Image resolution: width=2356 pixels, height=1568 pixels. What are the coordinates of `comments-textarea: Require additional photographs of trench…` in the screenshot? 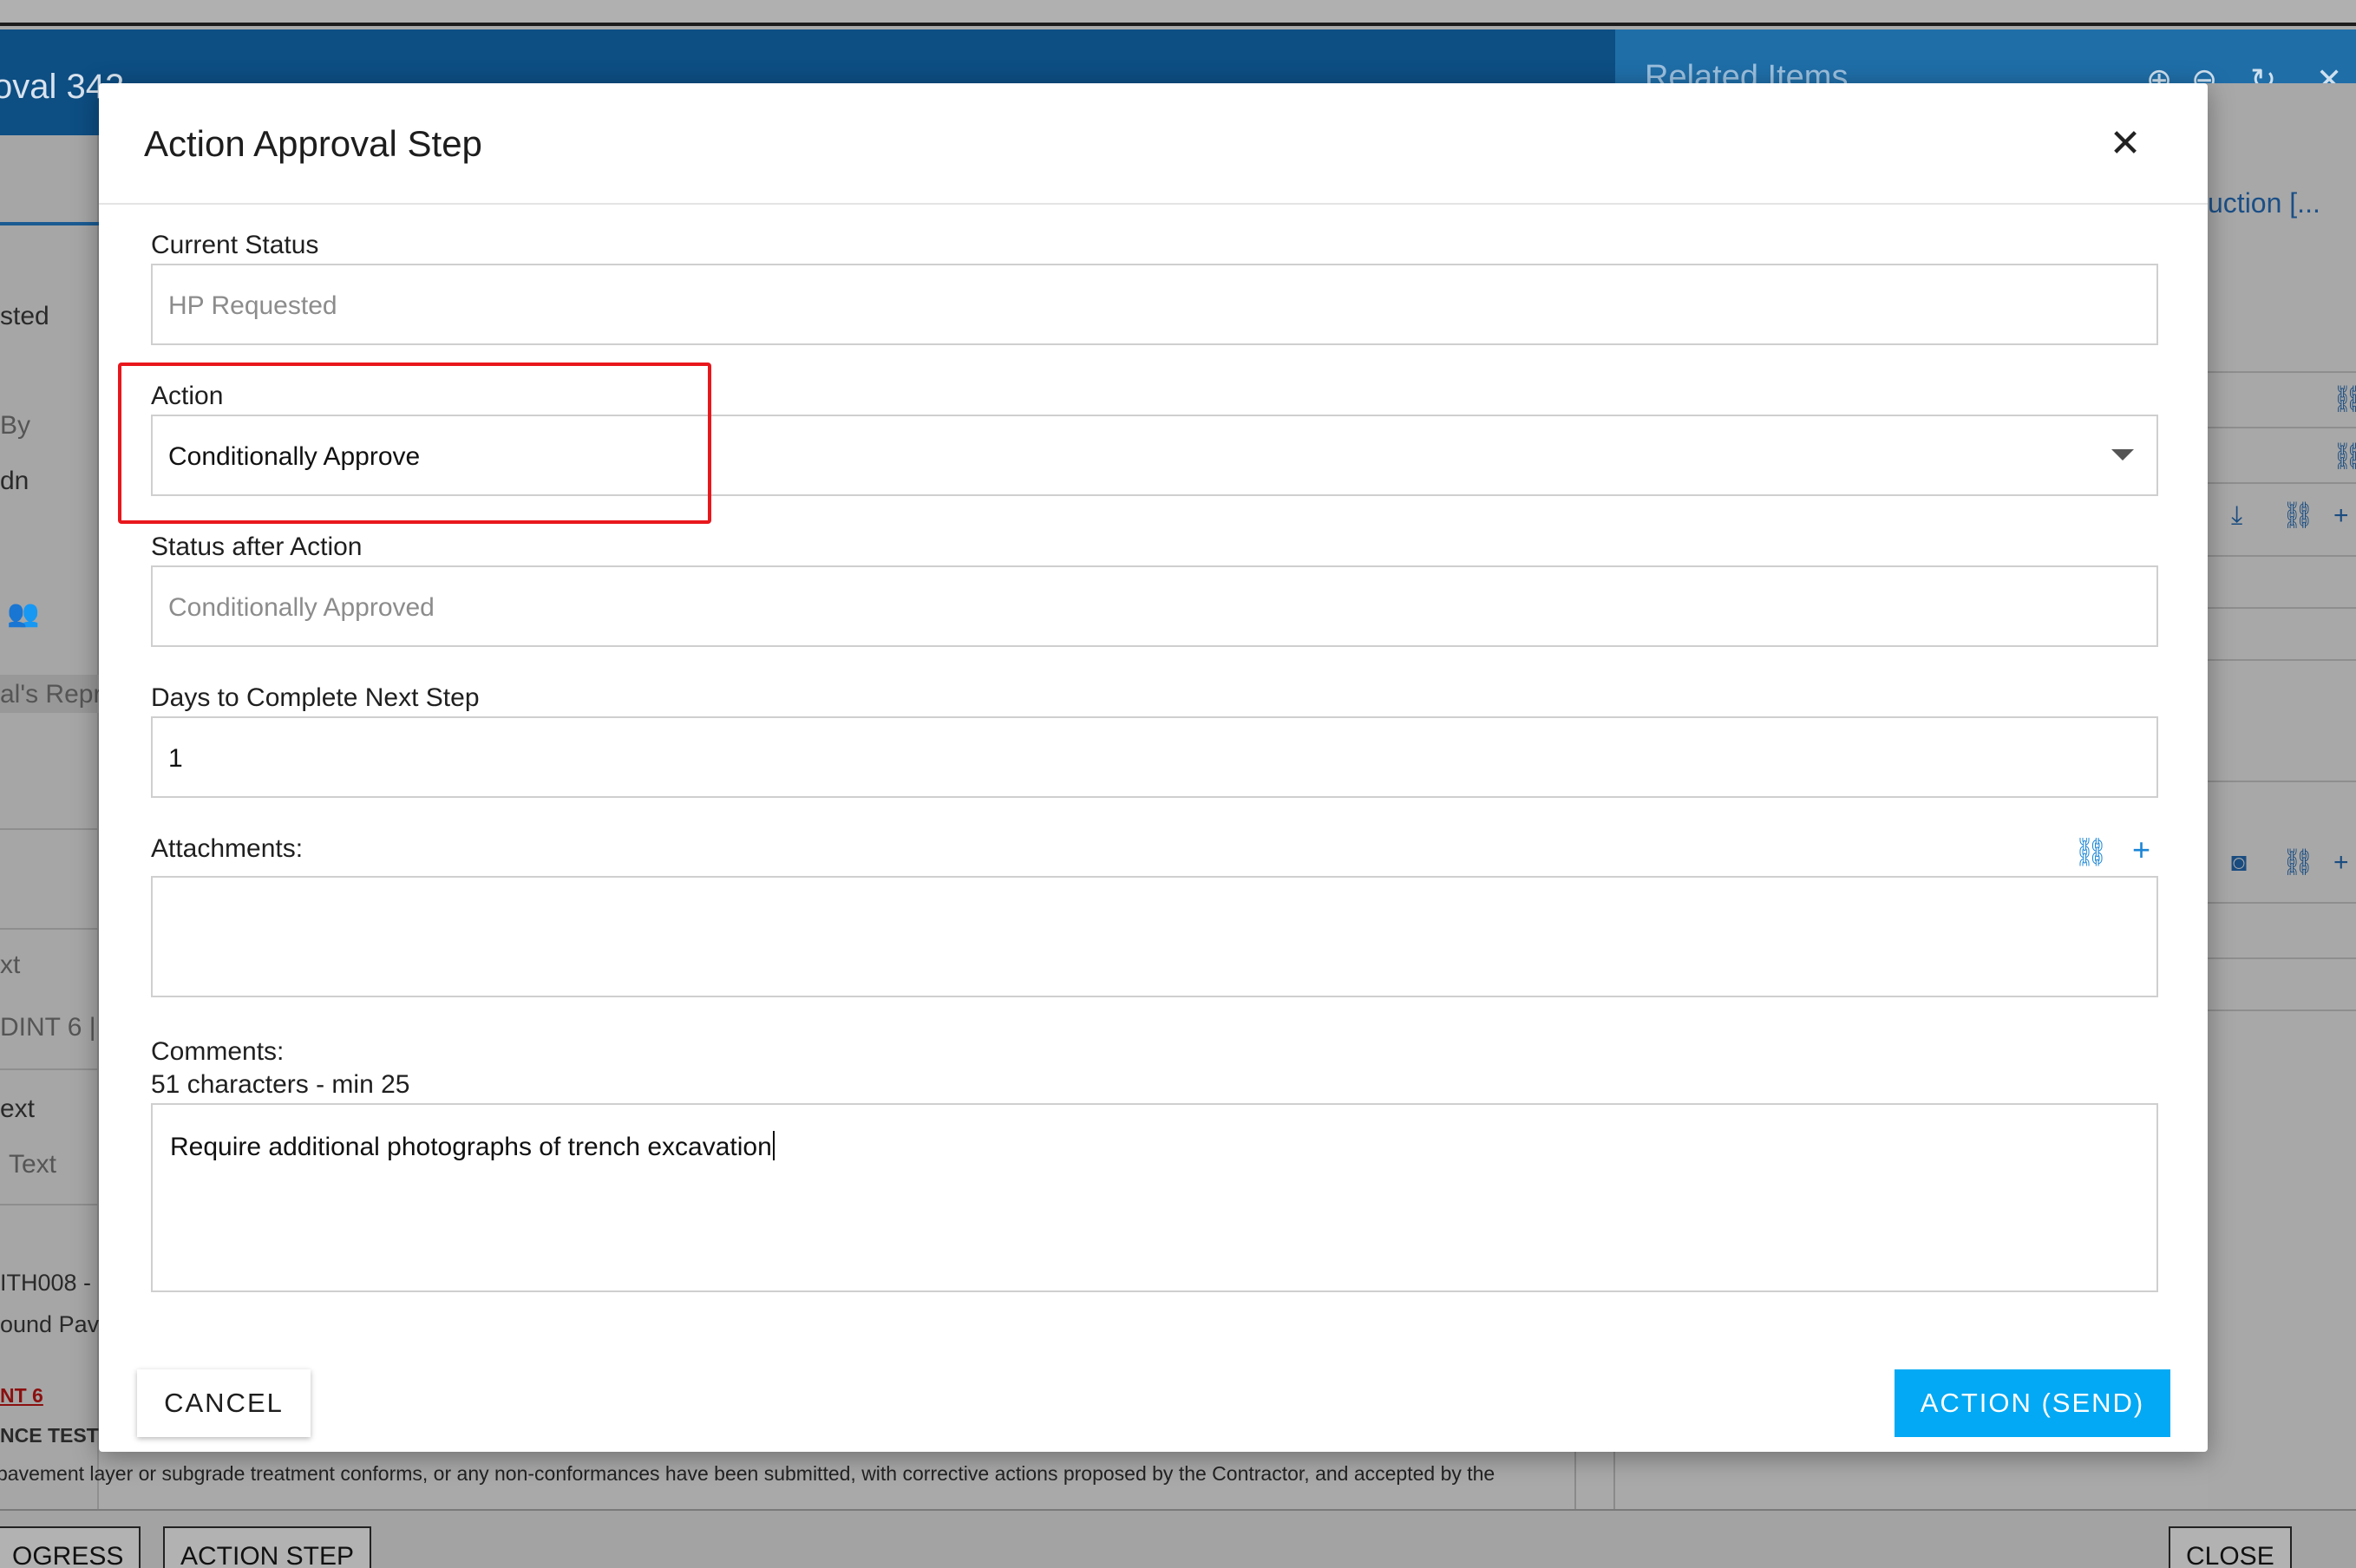 It's located at (1155, 1197).